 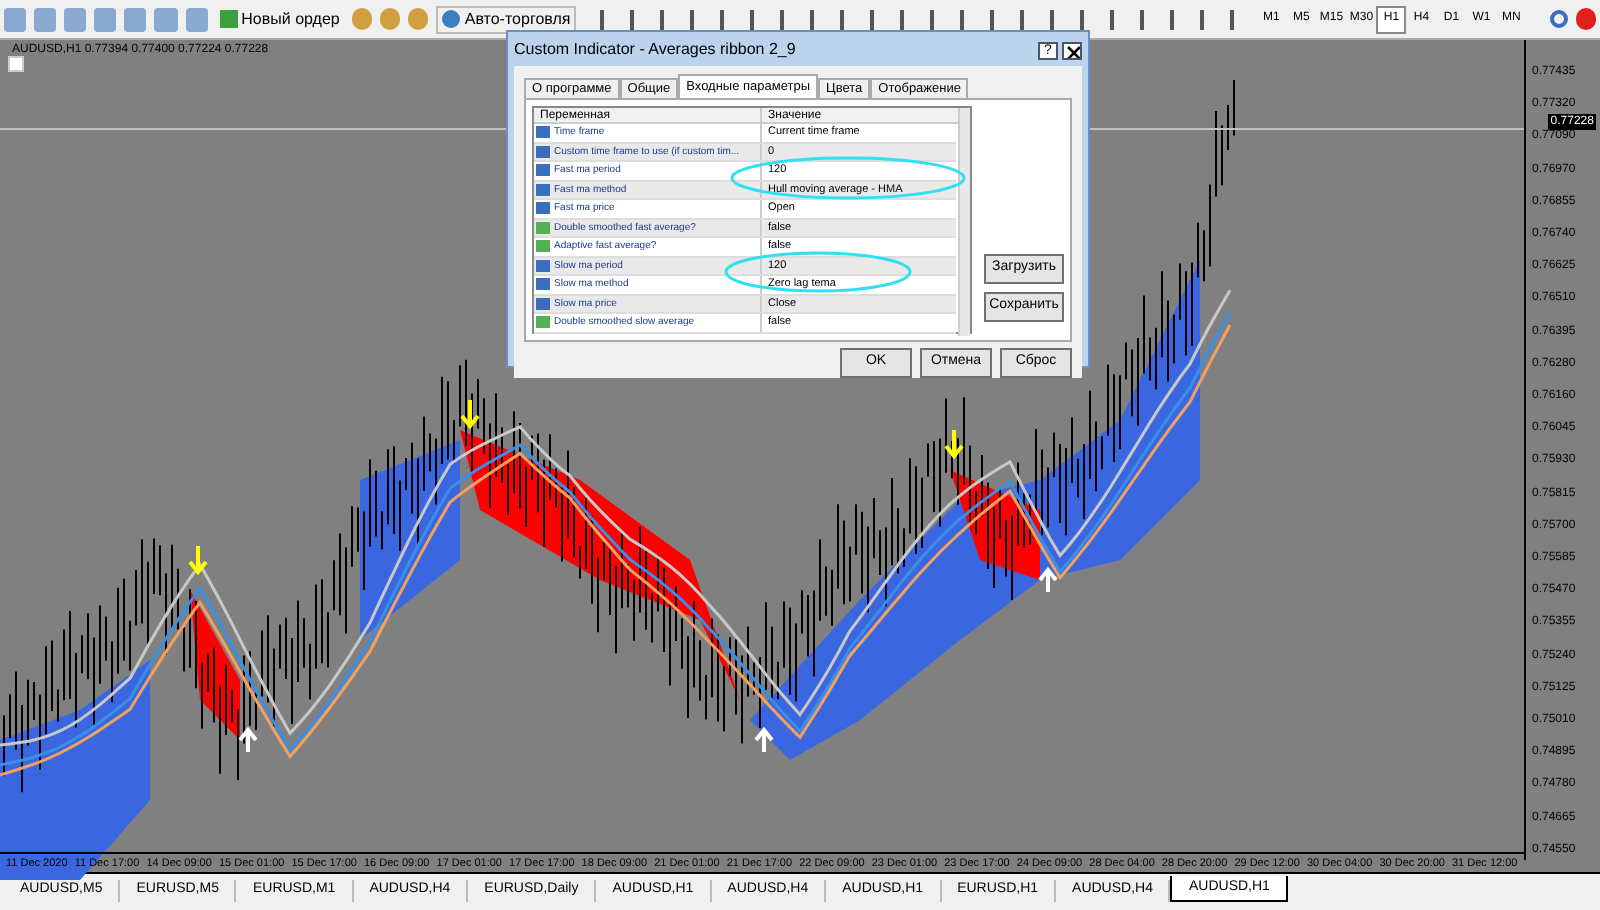 I want to click on dialog-title: Custom Indicator - Averages ribbon 2_9, so click(x=656, y=50).